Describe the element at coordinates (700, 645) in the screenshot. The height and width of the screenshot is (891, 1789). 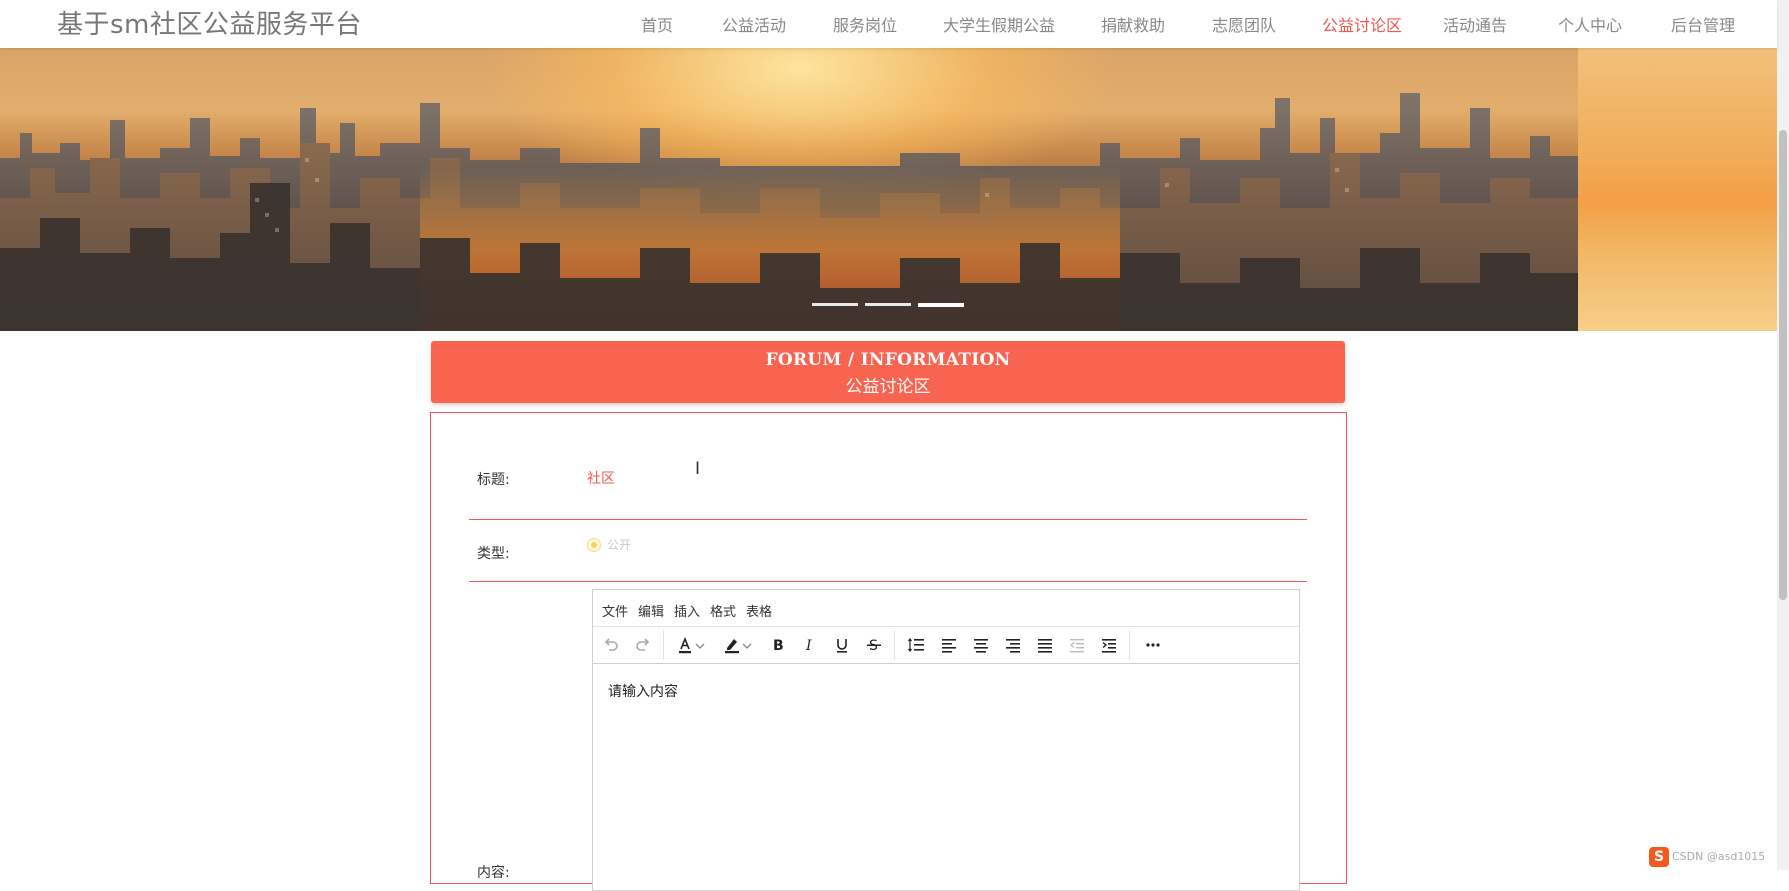
I see `text-color-dropdown-icon` at that location.